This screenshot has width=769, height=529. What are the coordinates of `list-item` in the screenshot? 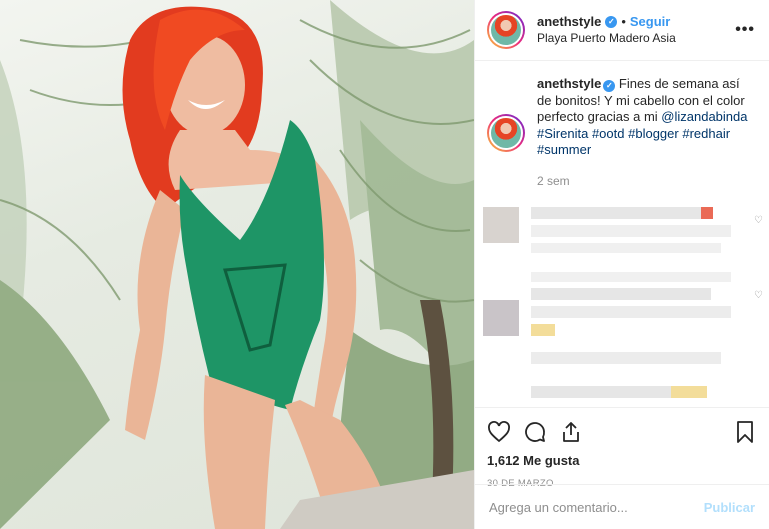 It's located at (622, 377).